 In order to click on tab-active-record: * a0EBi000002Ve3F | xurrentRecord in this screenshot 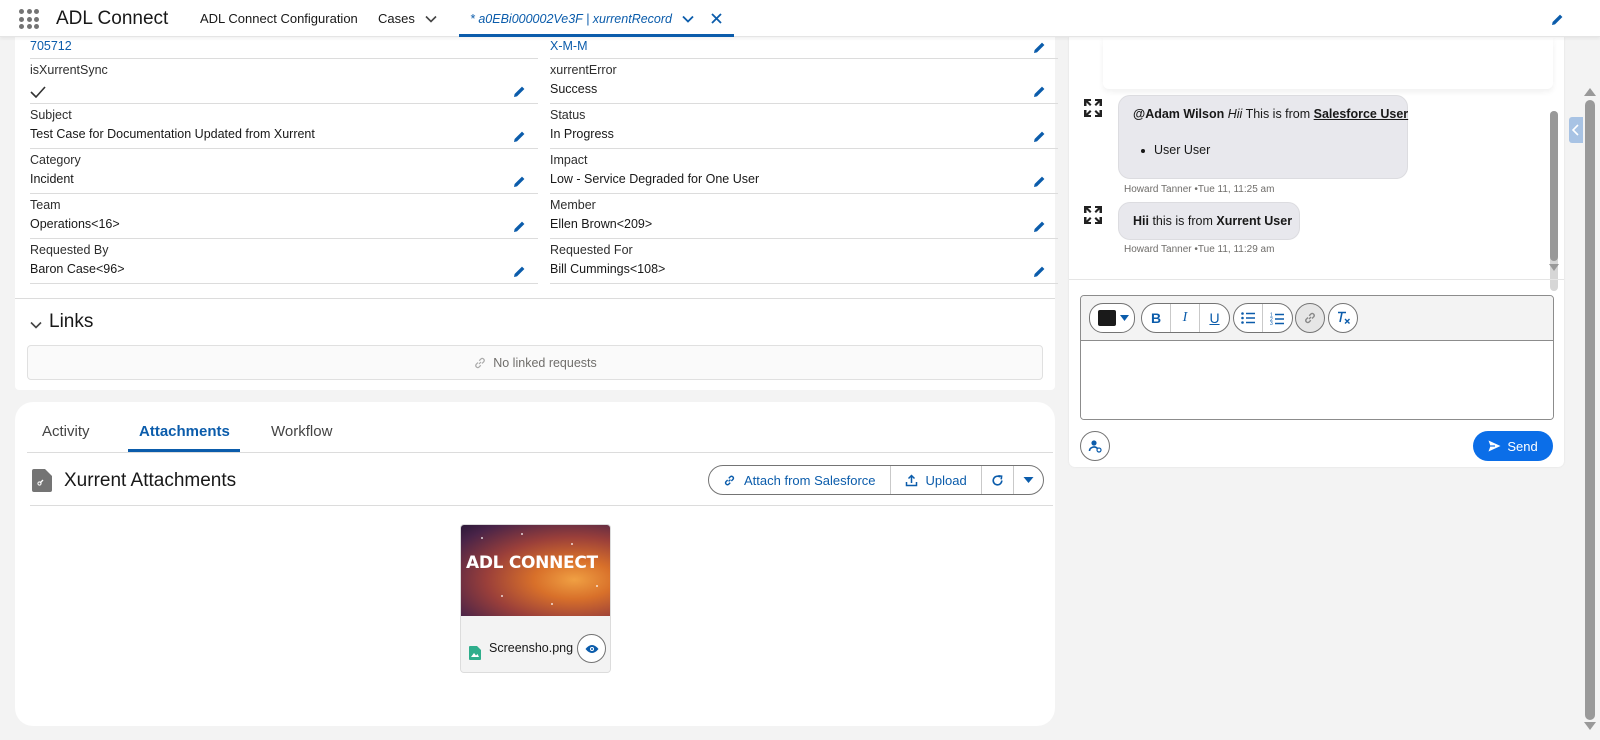, I will do `click(596, 18)`.